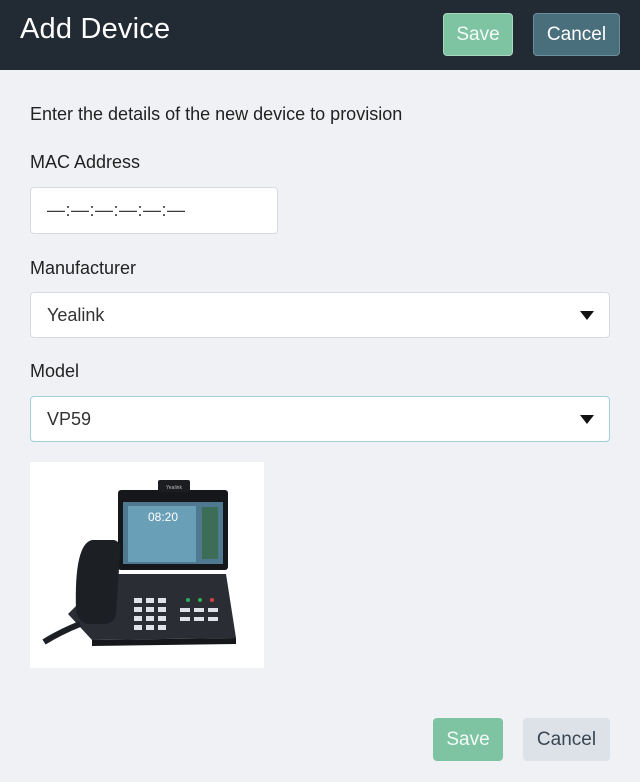 Image resolution: width=640 pixels, height=782 pixels. Describe the element at coordinates (69, 418) in the screenshot. I see `model-value: VP59` at that location.